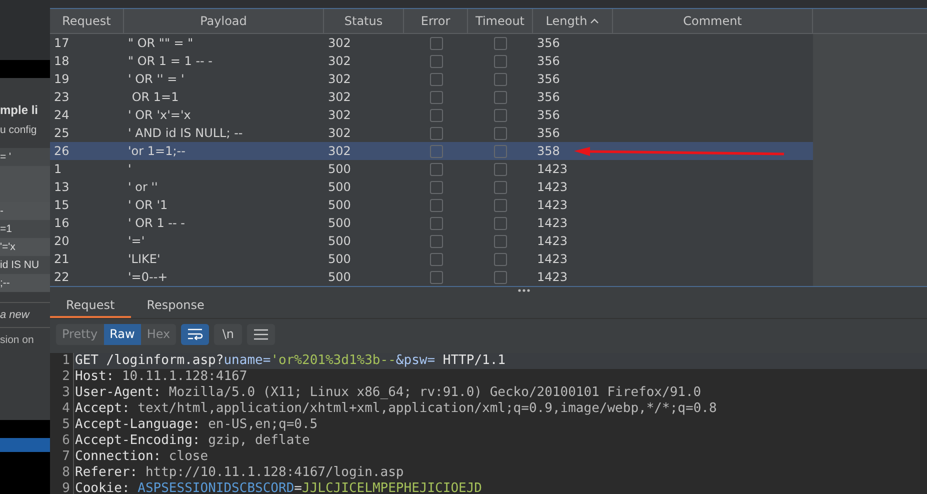 Image resolution: width=927 pixels, height=494 pixels. Describe the element at coordinates (364, 21) in the screenshot. I see `column-header: Status` at that location.